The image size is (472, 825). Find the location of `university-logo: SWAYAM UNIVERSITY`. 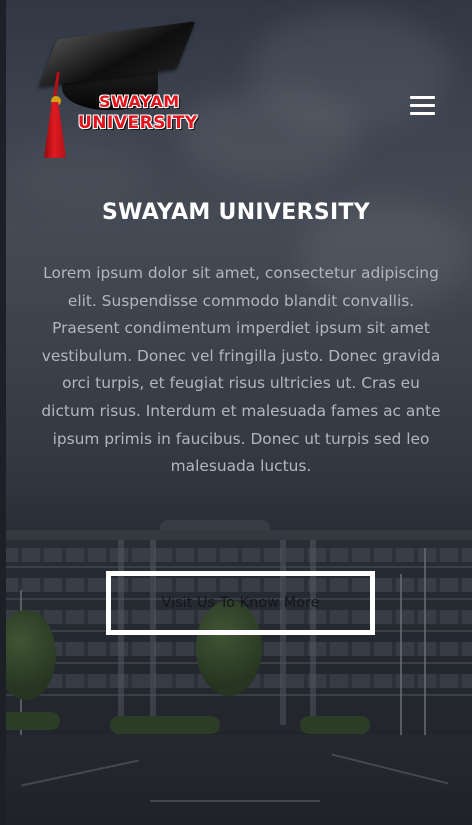

university-logo: SWAYAM UNIVERSITY is located at coordinates (130, 91).